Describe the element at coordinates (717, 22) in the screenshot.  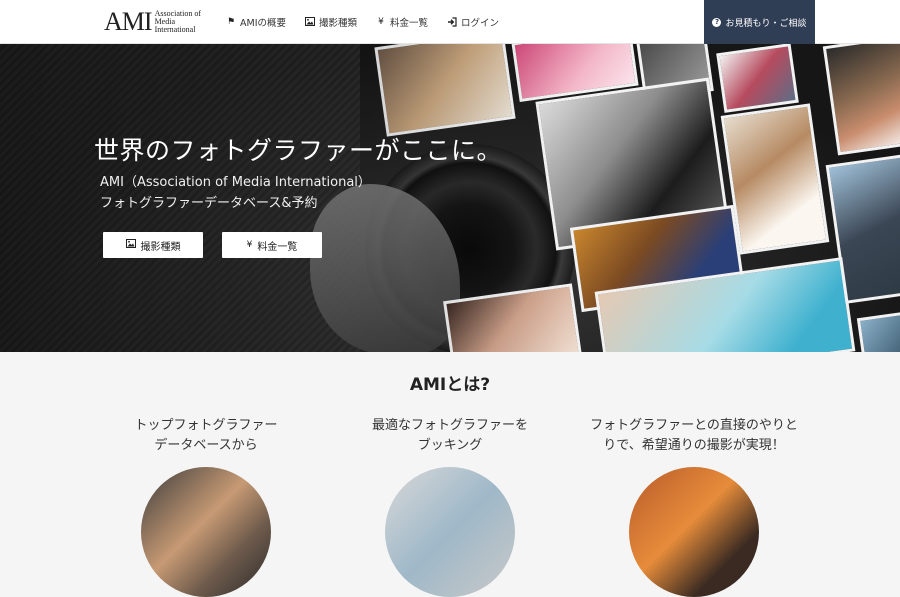
I see `question-circle-icon: ?` at that location.